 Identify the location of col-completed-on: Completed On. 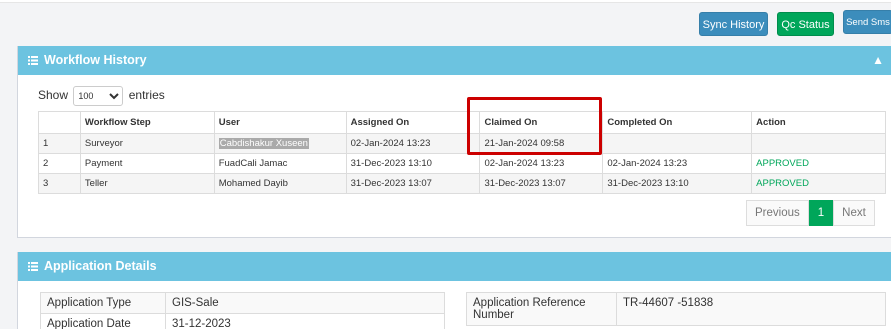
(677, 122).